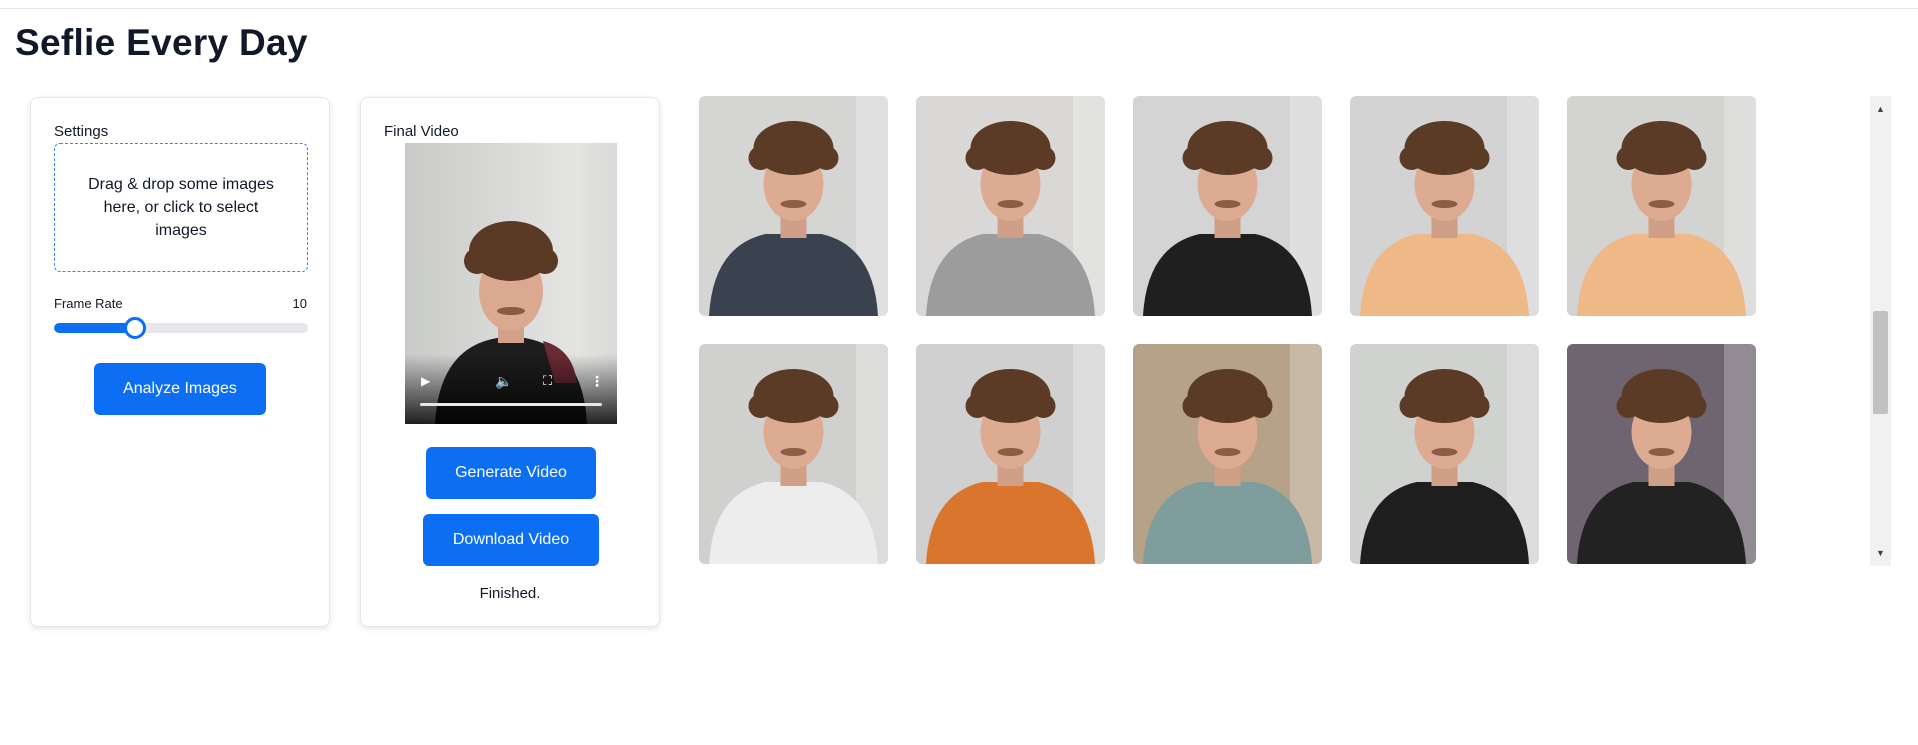 The width and height of the screenshot is (1918, 745). I want to click on more-vert-icon: ⋮, so click(597, 381).